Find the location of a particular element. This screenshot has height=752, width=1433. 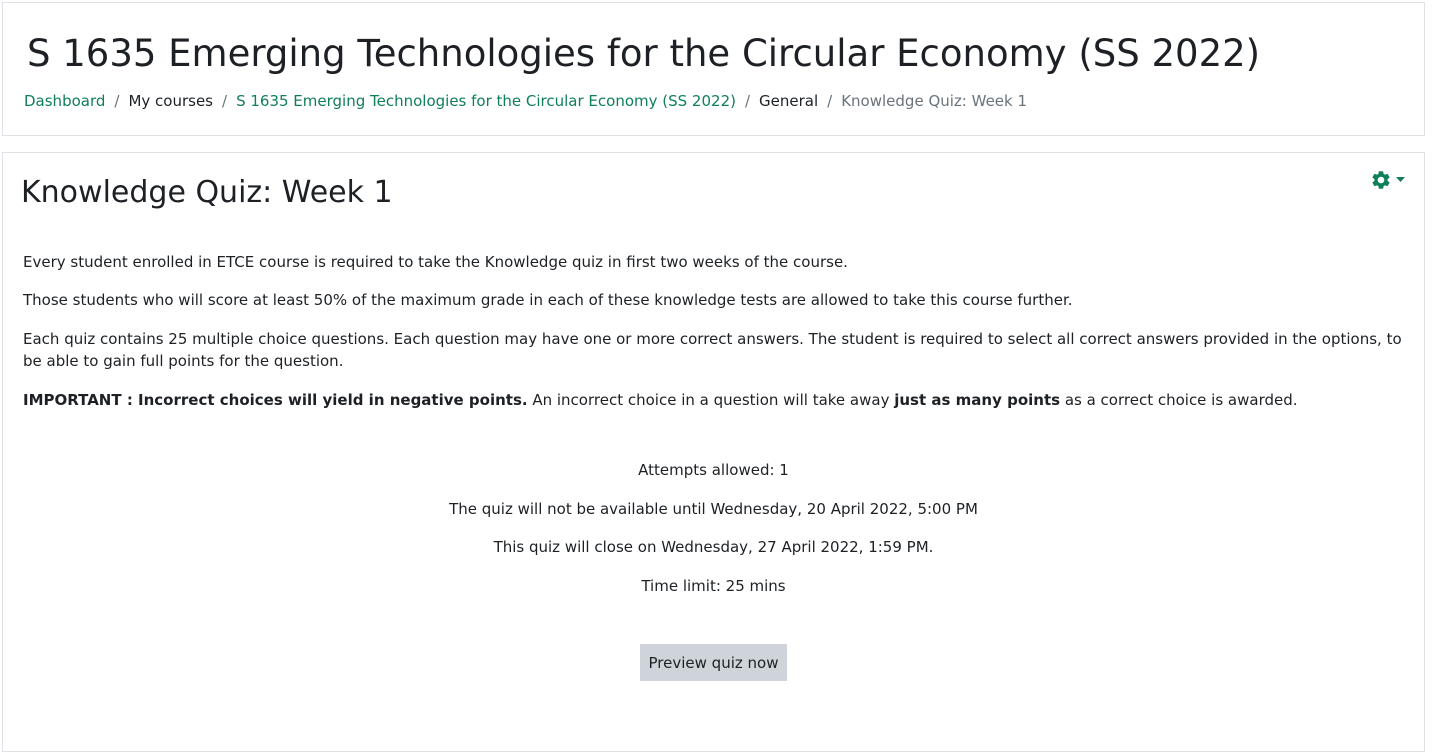

breadcrumb-current: Knowledge Quiz: Week 1 is located at coordinates (934, 101).